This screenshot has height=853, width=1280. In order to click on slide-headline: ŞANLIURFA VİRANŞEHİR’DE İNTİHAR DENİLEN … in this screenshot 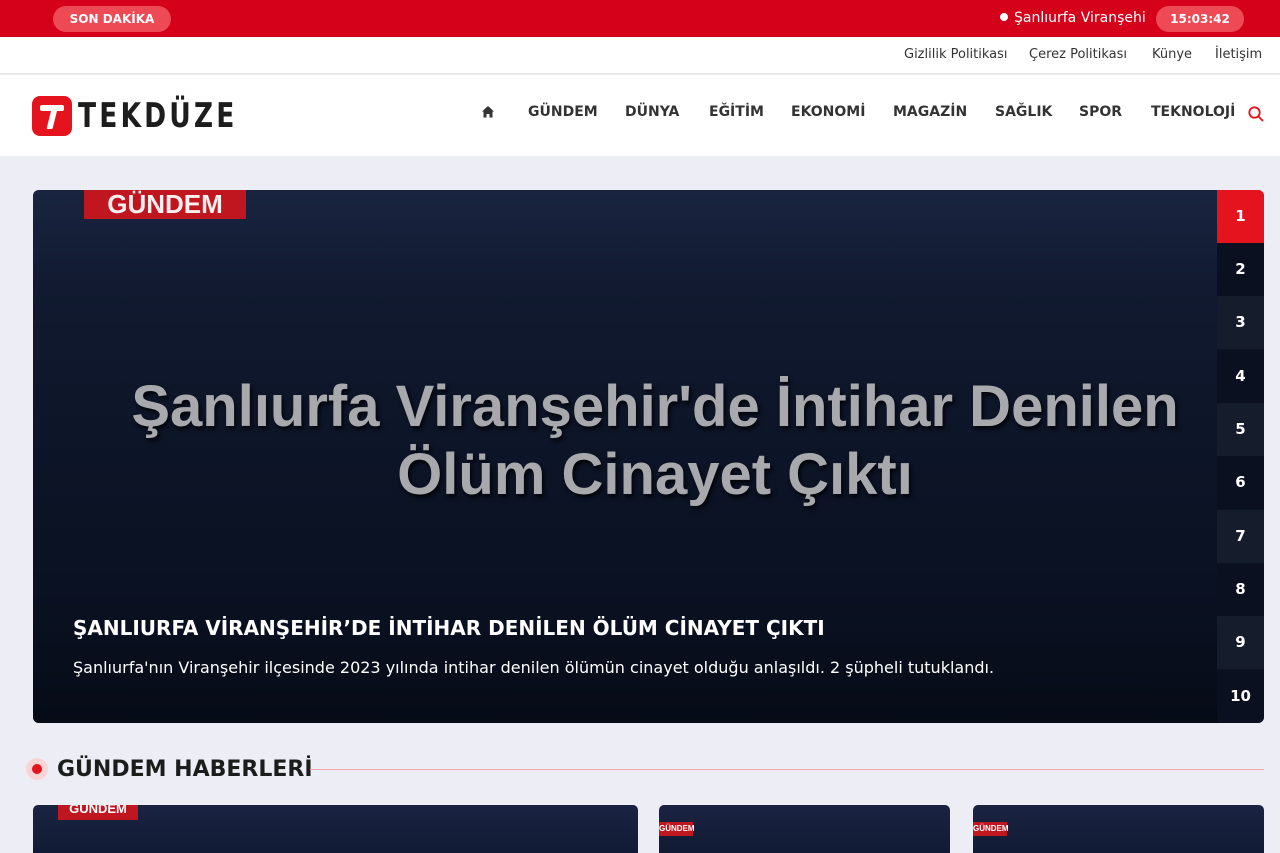, I will do `click(449, 628)`.